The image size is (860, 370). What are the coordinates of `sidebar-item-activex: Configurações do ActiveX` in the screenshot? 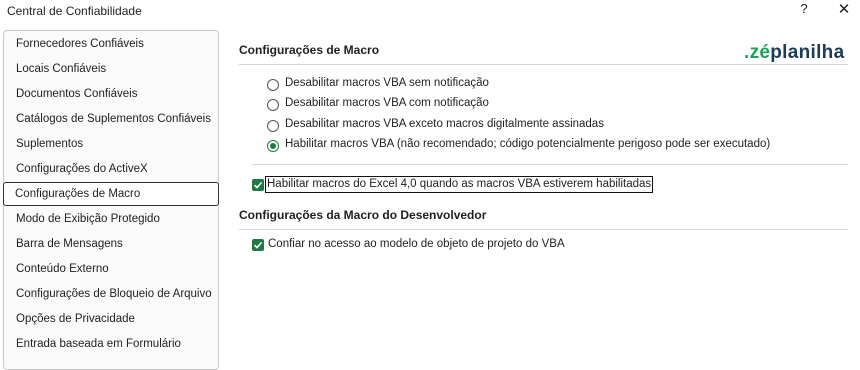 It's located at (111, 169).